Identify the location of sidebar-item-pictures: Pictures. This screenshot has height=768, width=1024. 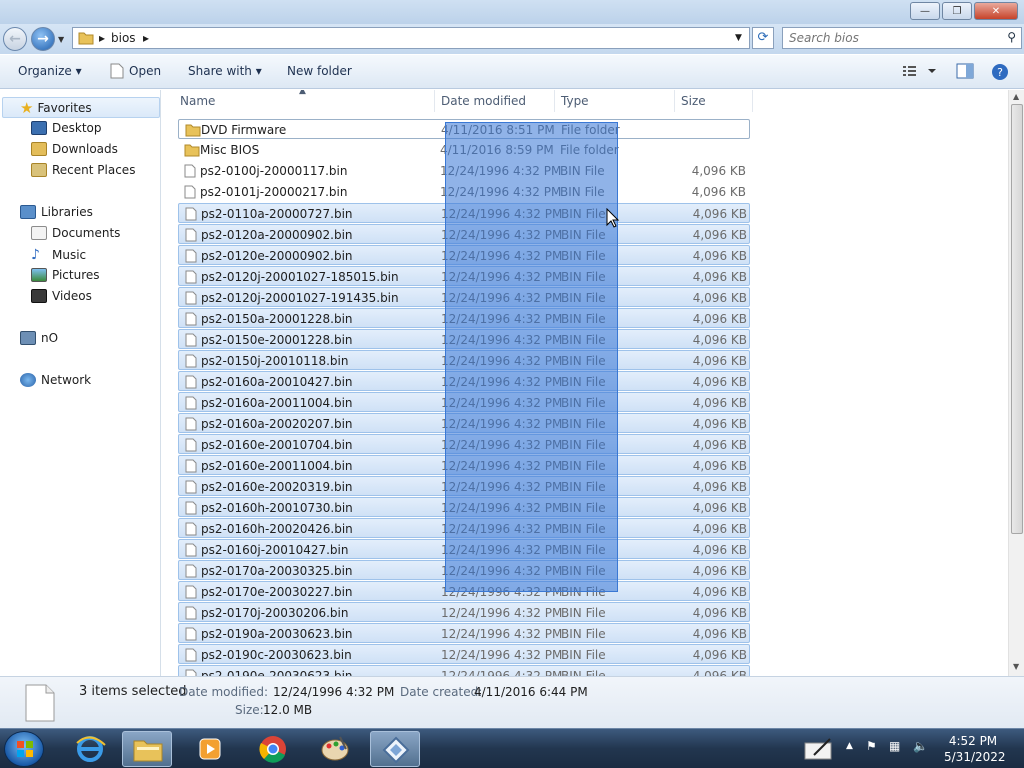
(65, 275).